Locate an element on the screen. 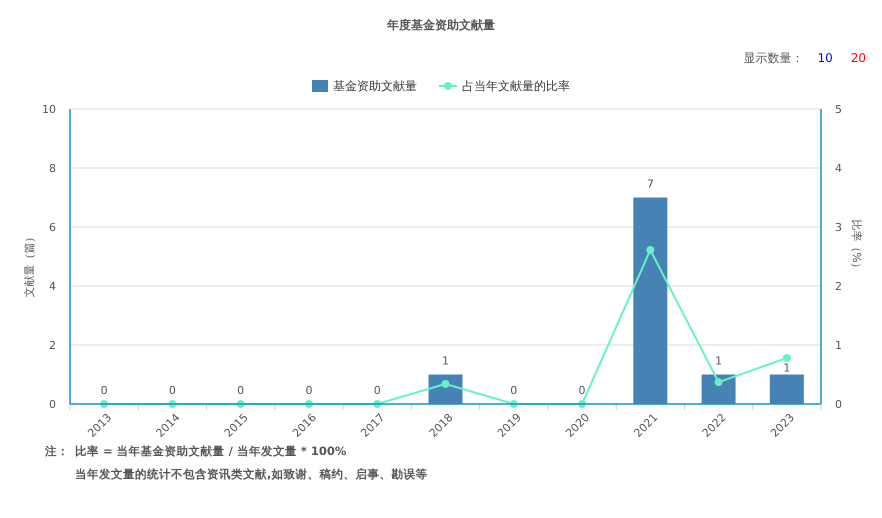  axis-tick-label: 8 is located at coordinates (52, 168).